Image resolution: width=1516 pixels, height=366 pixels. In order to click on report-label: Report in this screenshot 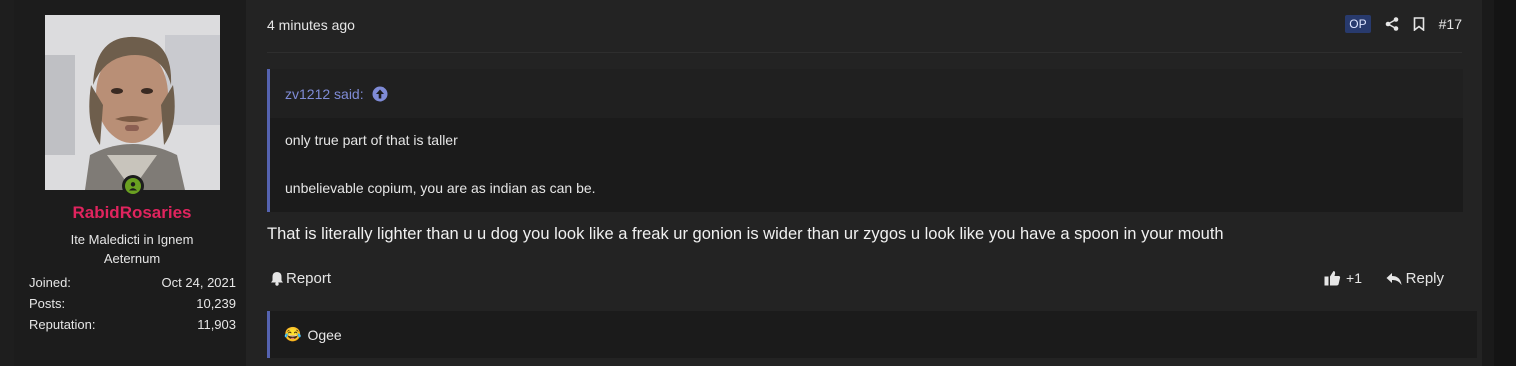, I will do `click(309, 278)`.